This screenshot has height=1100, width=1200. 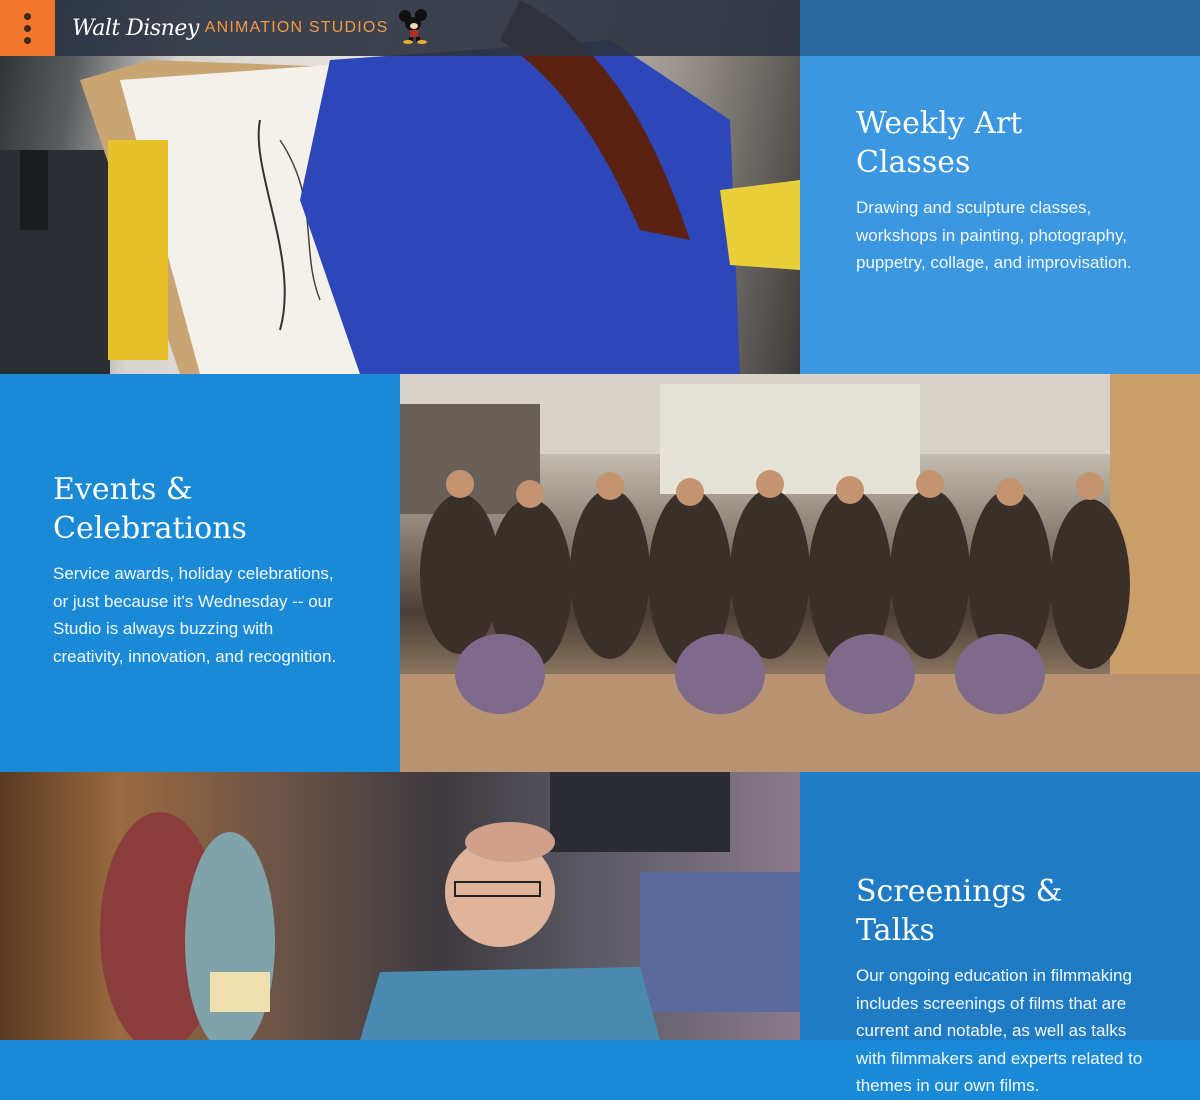 What do you see at coordinates (416, 28) in the screenshot?
I see `mickey-icon` at bounding box center [416, 28].